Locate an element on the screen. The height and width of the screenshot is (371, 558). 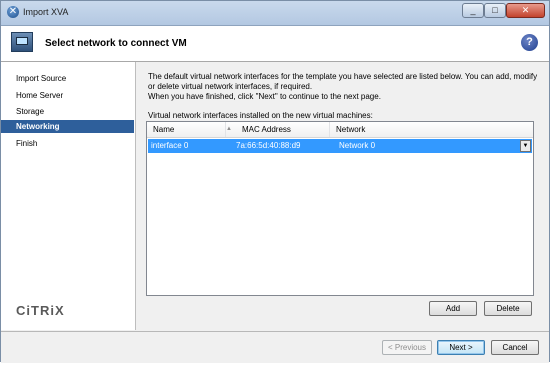
help-icon: ? is located at coordinates (529, 42).